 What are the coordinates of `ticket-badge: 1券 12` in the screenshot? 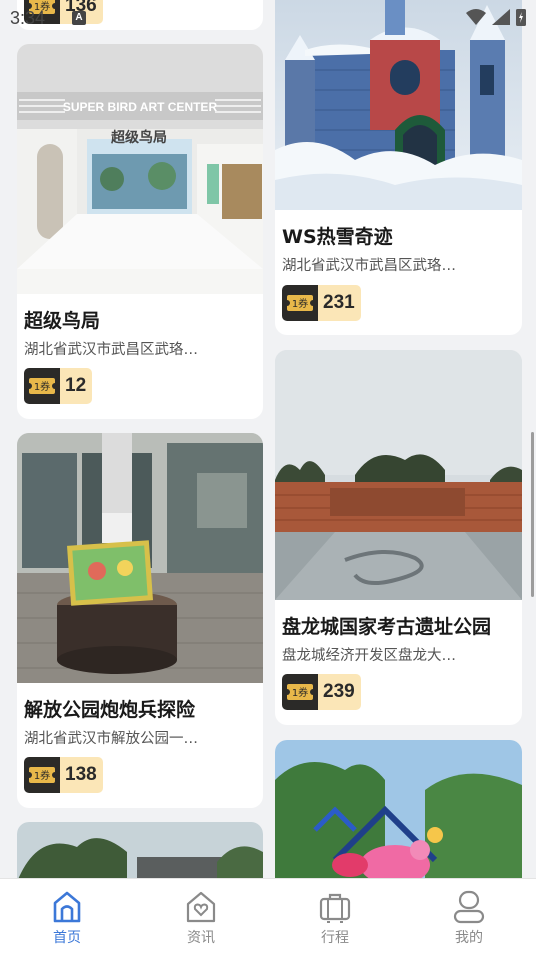 It's located at (58, 386).